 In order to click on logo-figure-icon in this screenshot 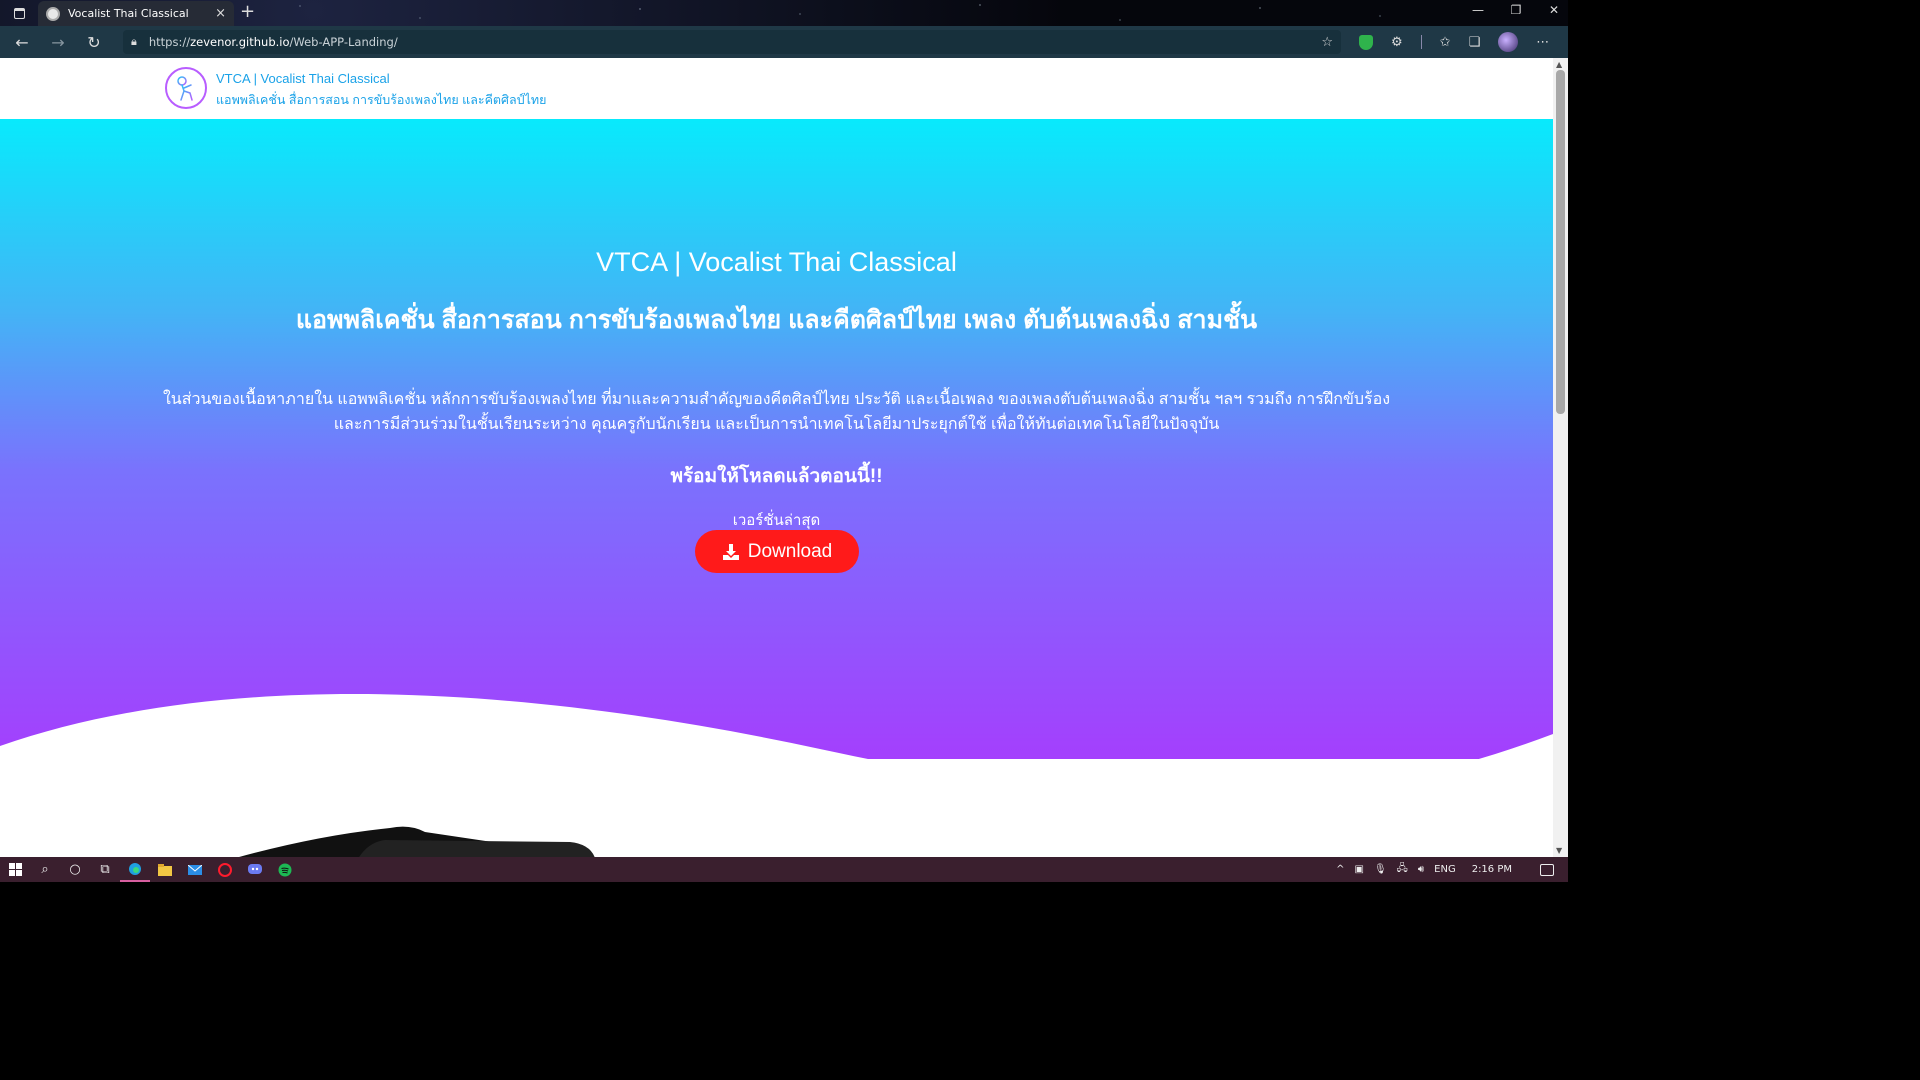, I will do `click(185, 88)`.